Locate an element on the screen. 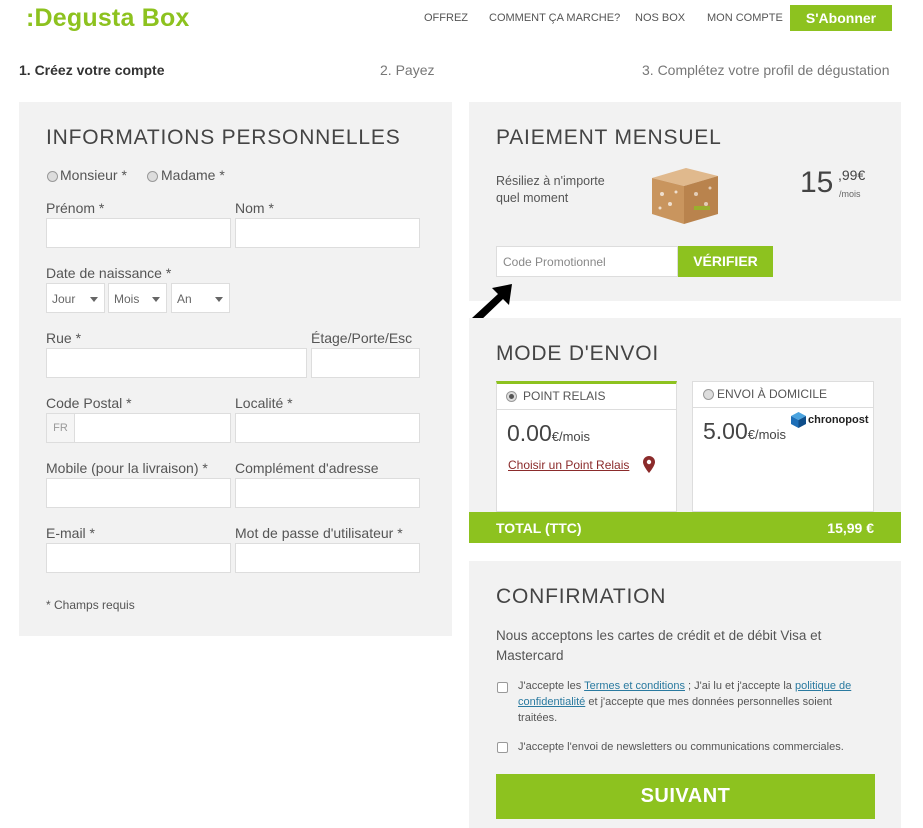  point-relais-price-value: 0.00 is located at coordinates (529, 433).